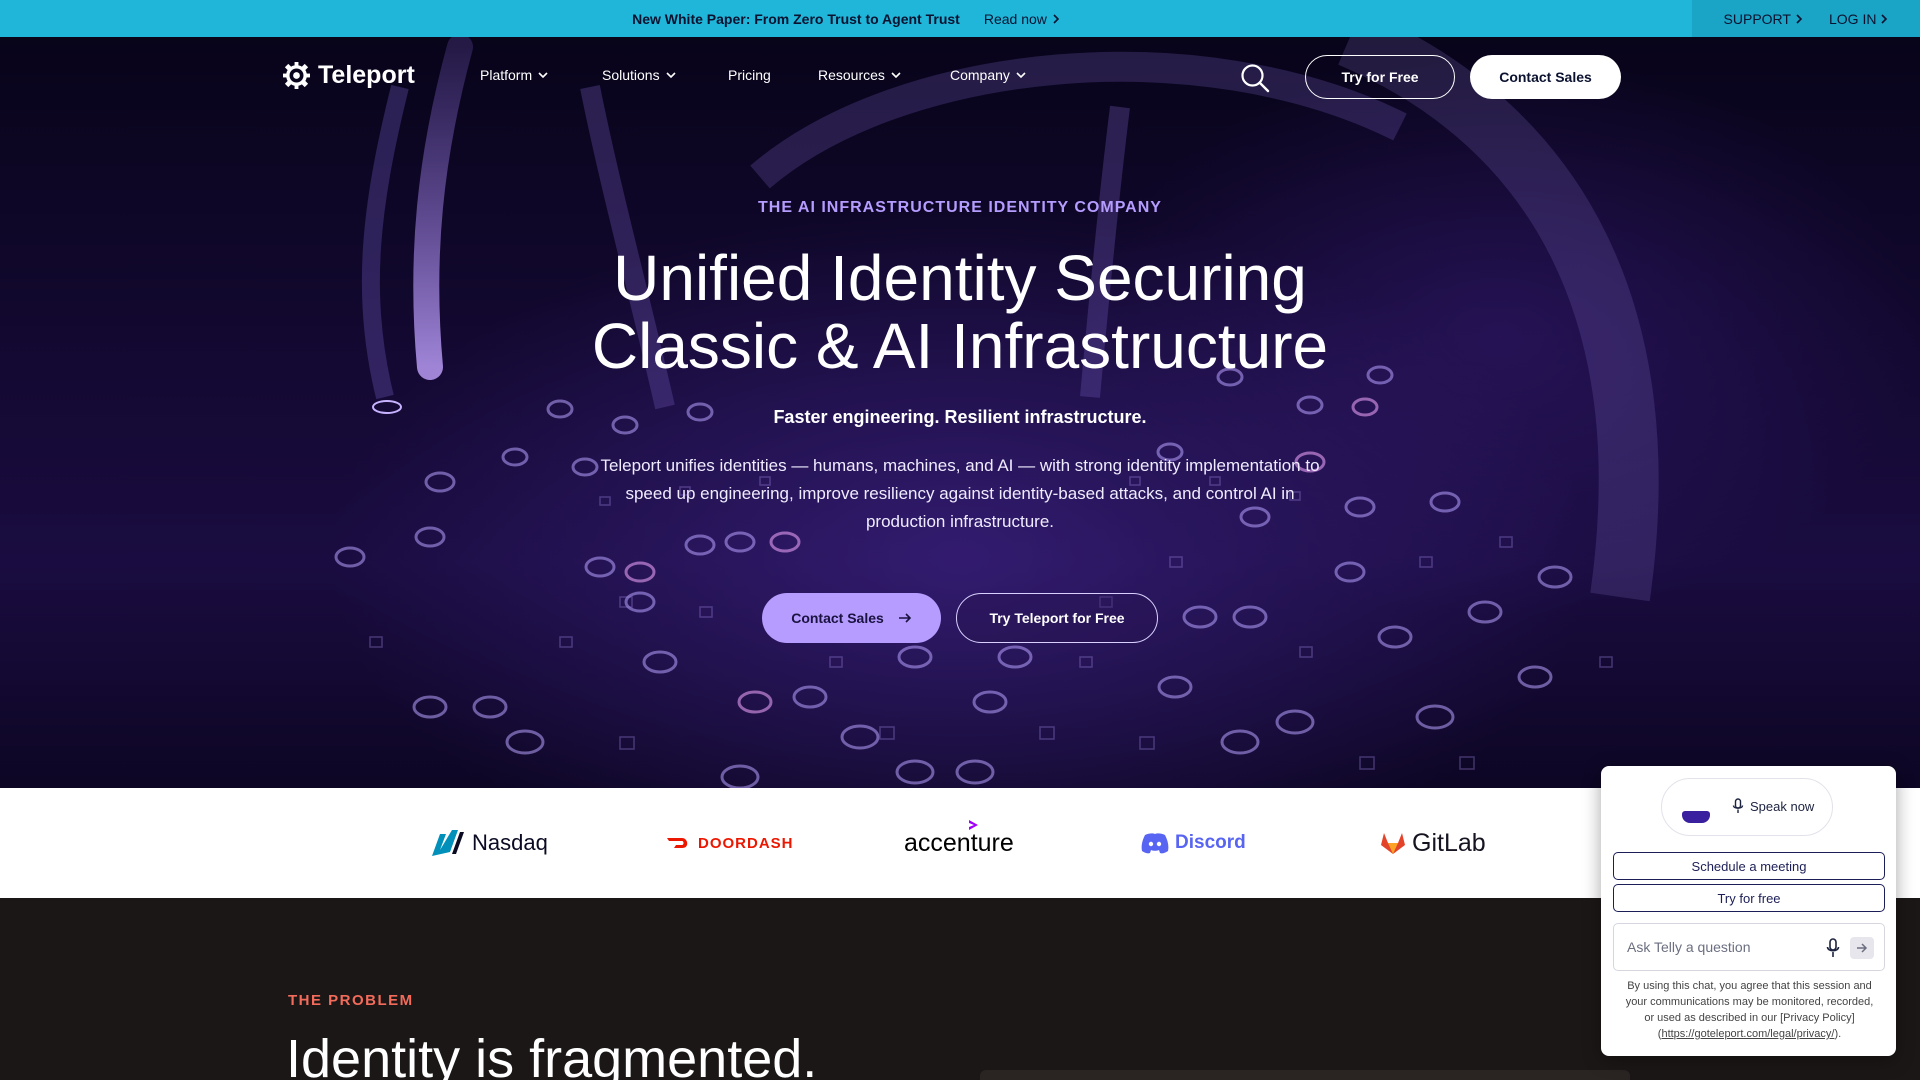 The image size is (1920, 1080). What do you see at coordinates (1838, 1034) in the screenshot?
I see `chat-legal-suffix: ).` at bounding box center [1838, 1034].